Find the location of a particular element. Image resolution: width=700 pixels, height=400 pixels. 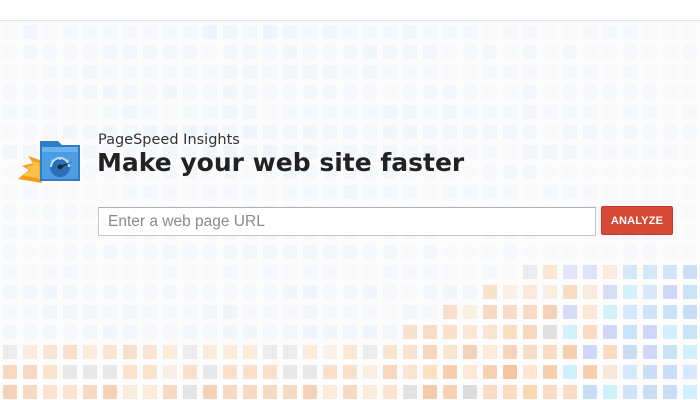

top-bar is located at coordinates (350, 10).